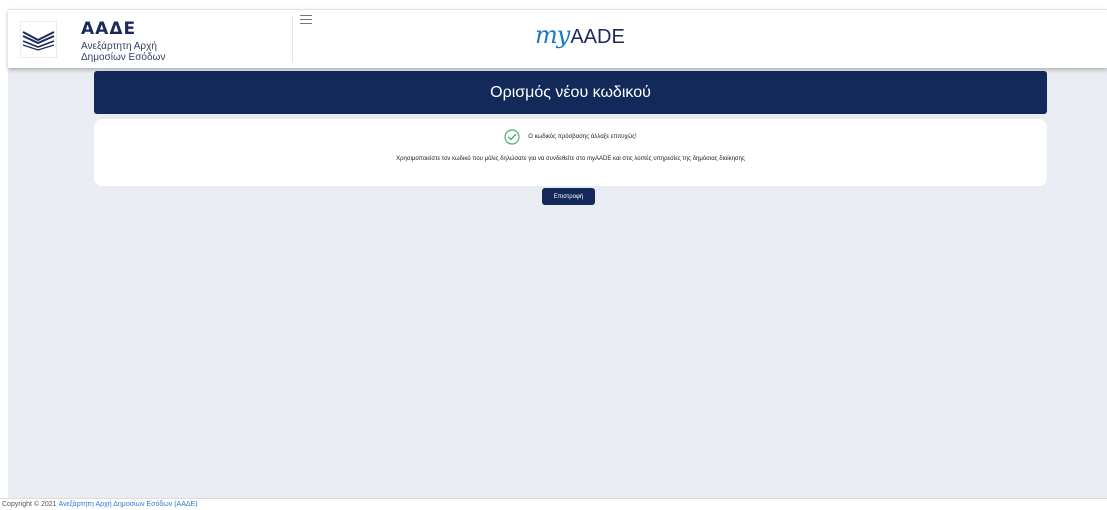 This screenshot has height=510, width=1107. What do you see at coordinates (119, 46) in the screenshot?
I see `brand-subtitle-line1: Ανεξάρτητη Αρχή` at bounding box center [119, 46].